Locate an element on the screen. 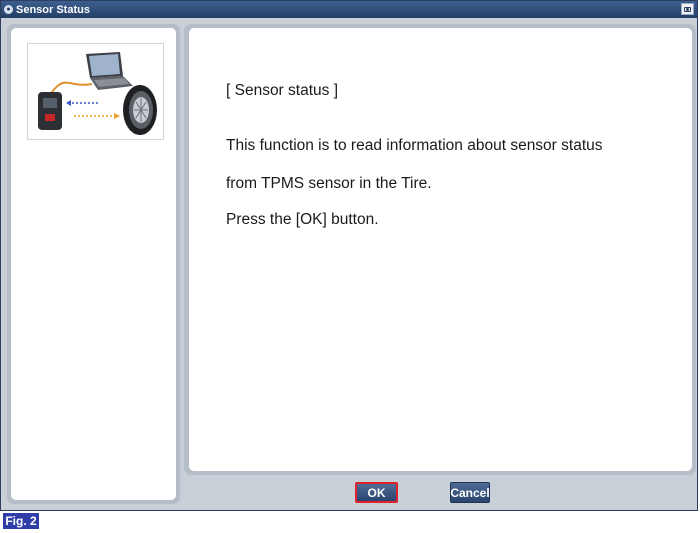 The height and width of the screenshot is (533, 700). figure-label: Fig. 2 is located at coordinates (21, 521).